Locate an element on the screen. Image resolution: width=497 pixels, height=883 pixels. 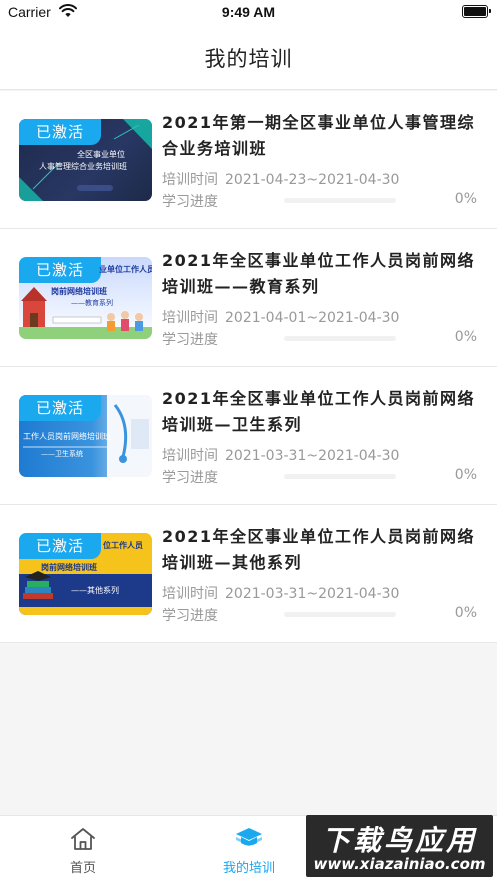
thumbnail-text: ——卫生系统 is located at coordinates (62, 454).